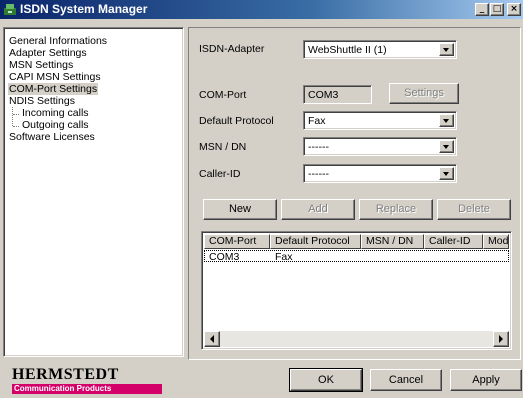  Describe the element at coordinates (315, 241) in the screenshot. I see `column-header-default-protocol: Default Protocol` at that location.